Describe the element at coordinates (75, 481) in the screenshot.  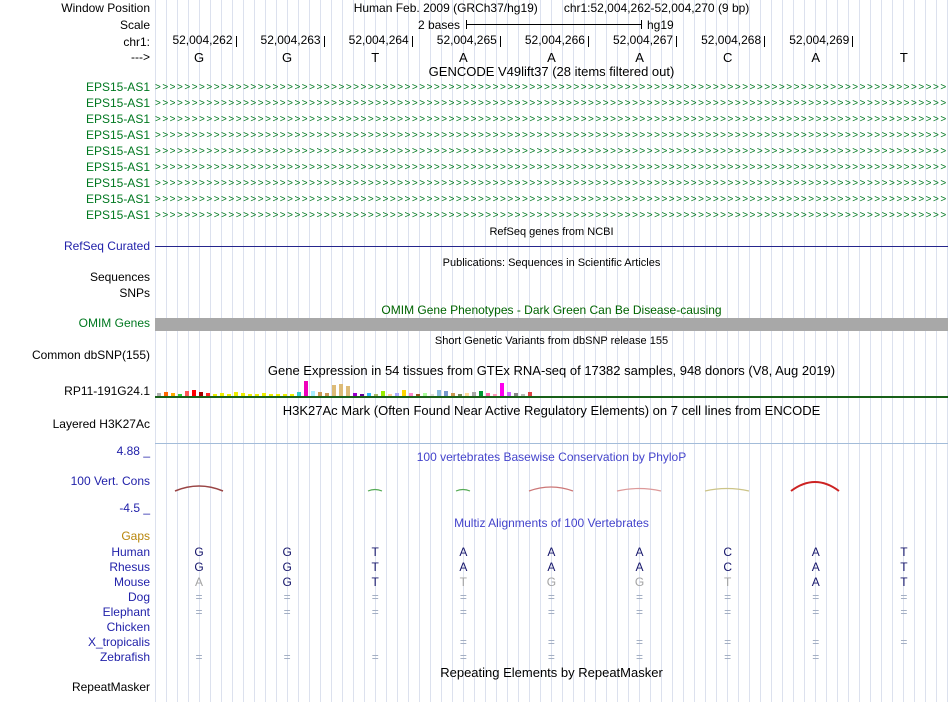
I see `track-label-100-vert-cons: 100 Vert. Cons` at that location.